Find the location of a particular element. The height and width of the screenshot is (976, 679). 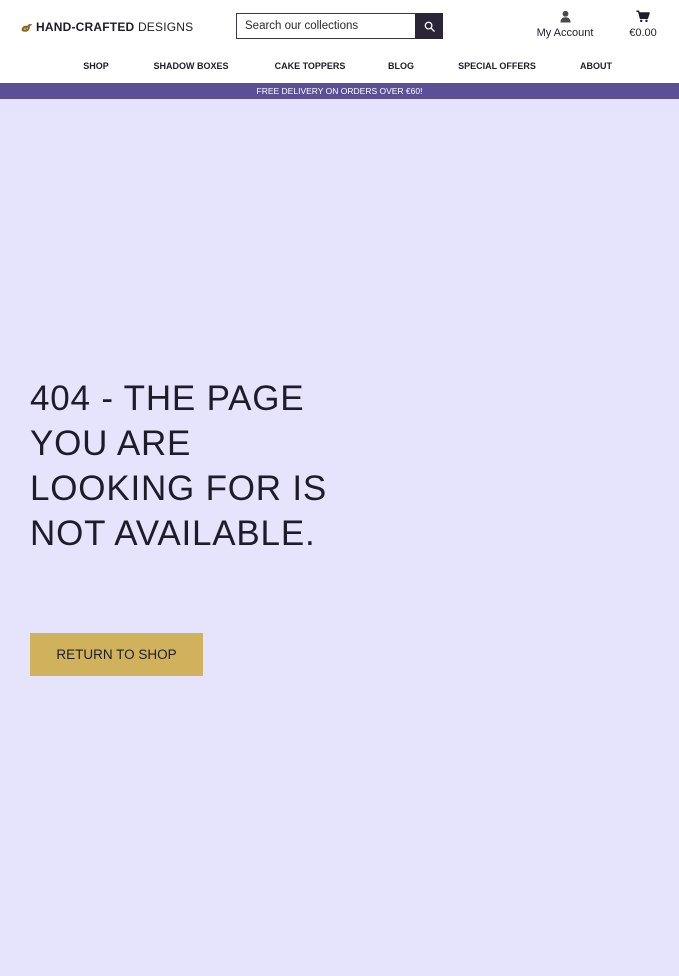

search-icon is located at coordinates (429, 26).